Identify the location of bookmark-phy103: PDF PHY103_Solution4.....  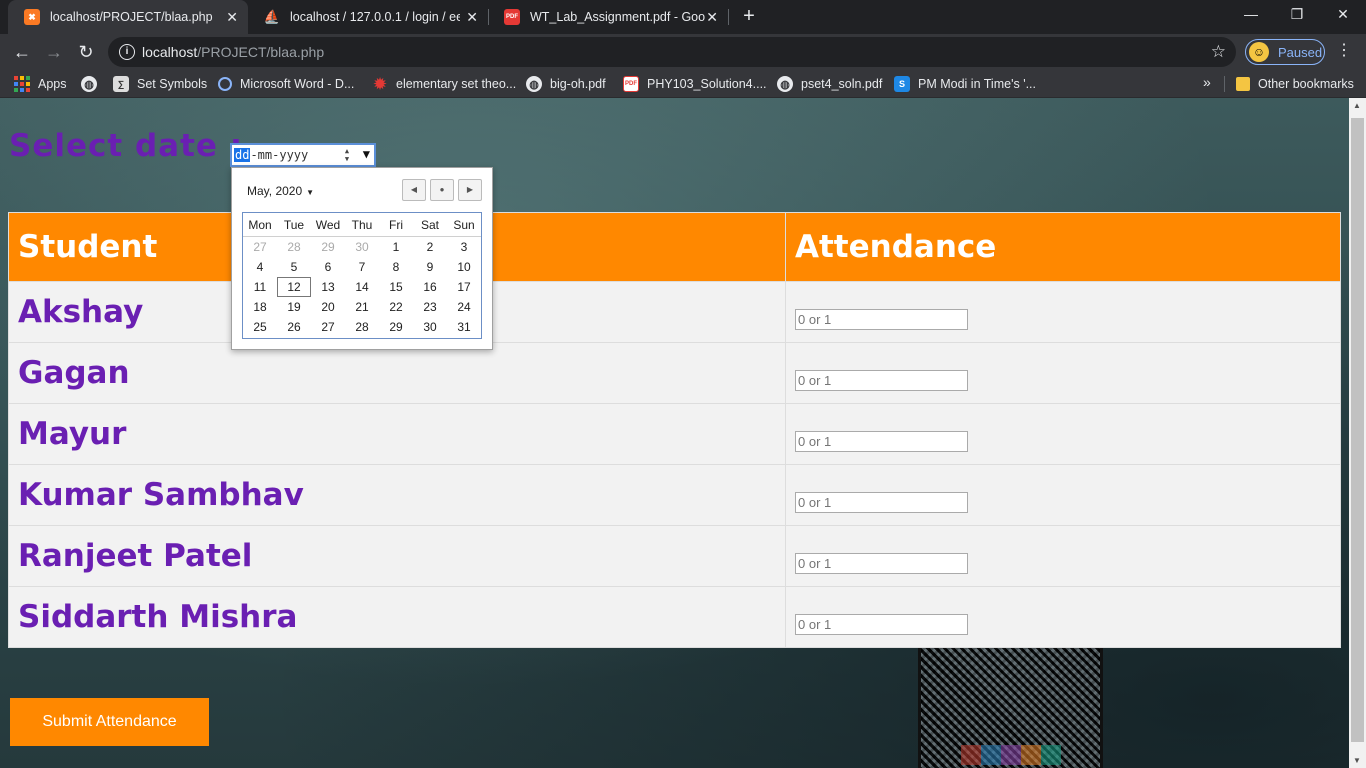
(695, 84).